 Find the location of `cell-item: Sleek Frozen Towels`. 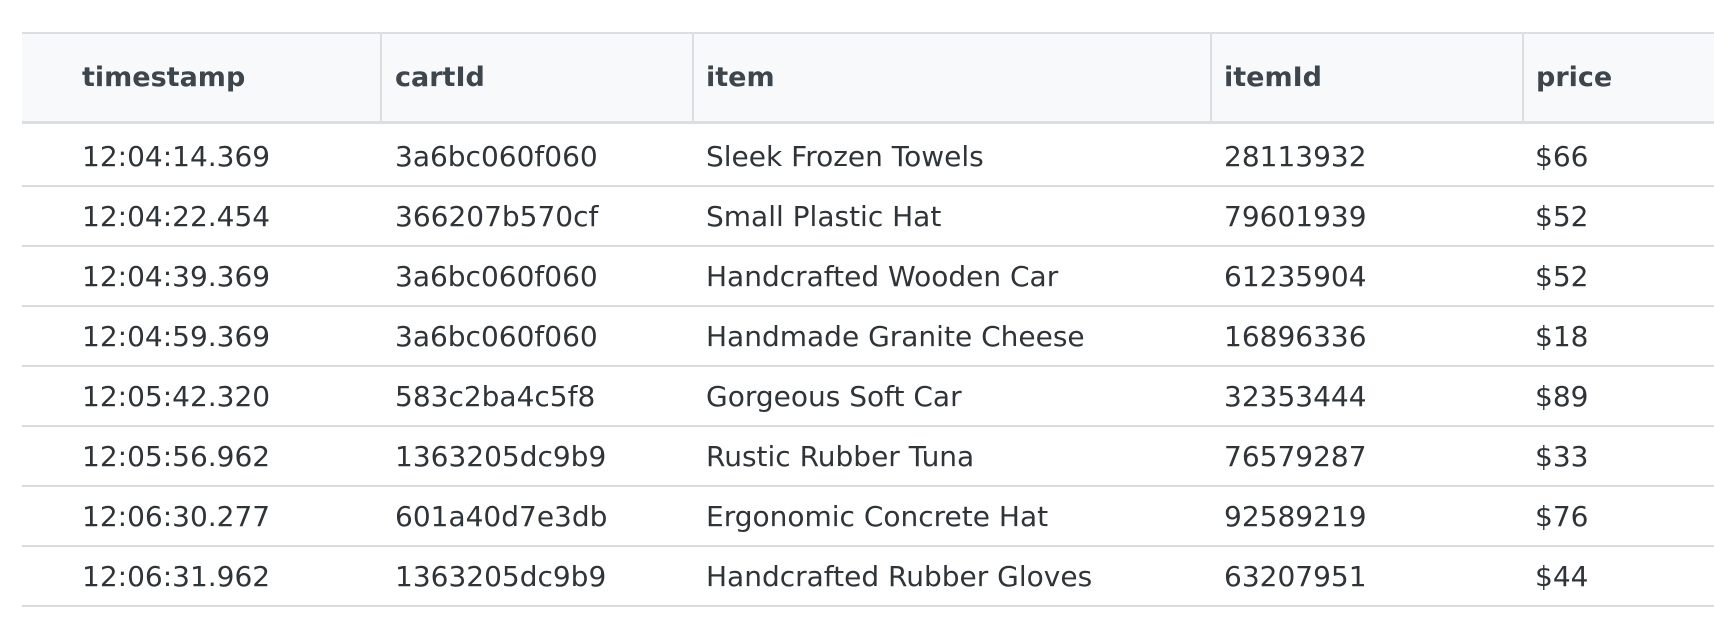

cell-item: Sleek Frozen Towels is located at coordinates (845, 156).